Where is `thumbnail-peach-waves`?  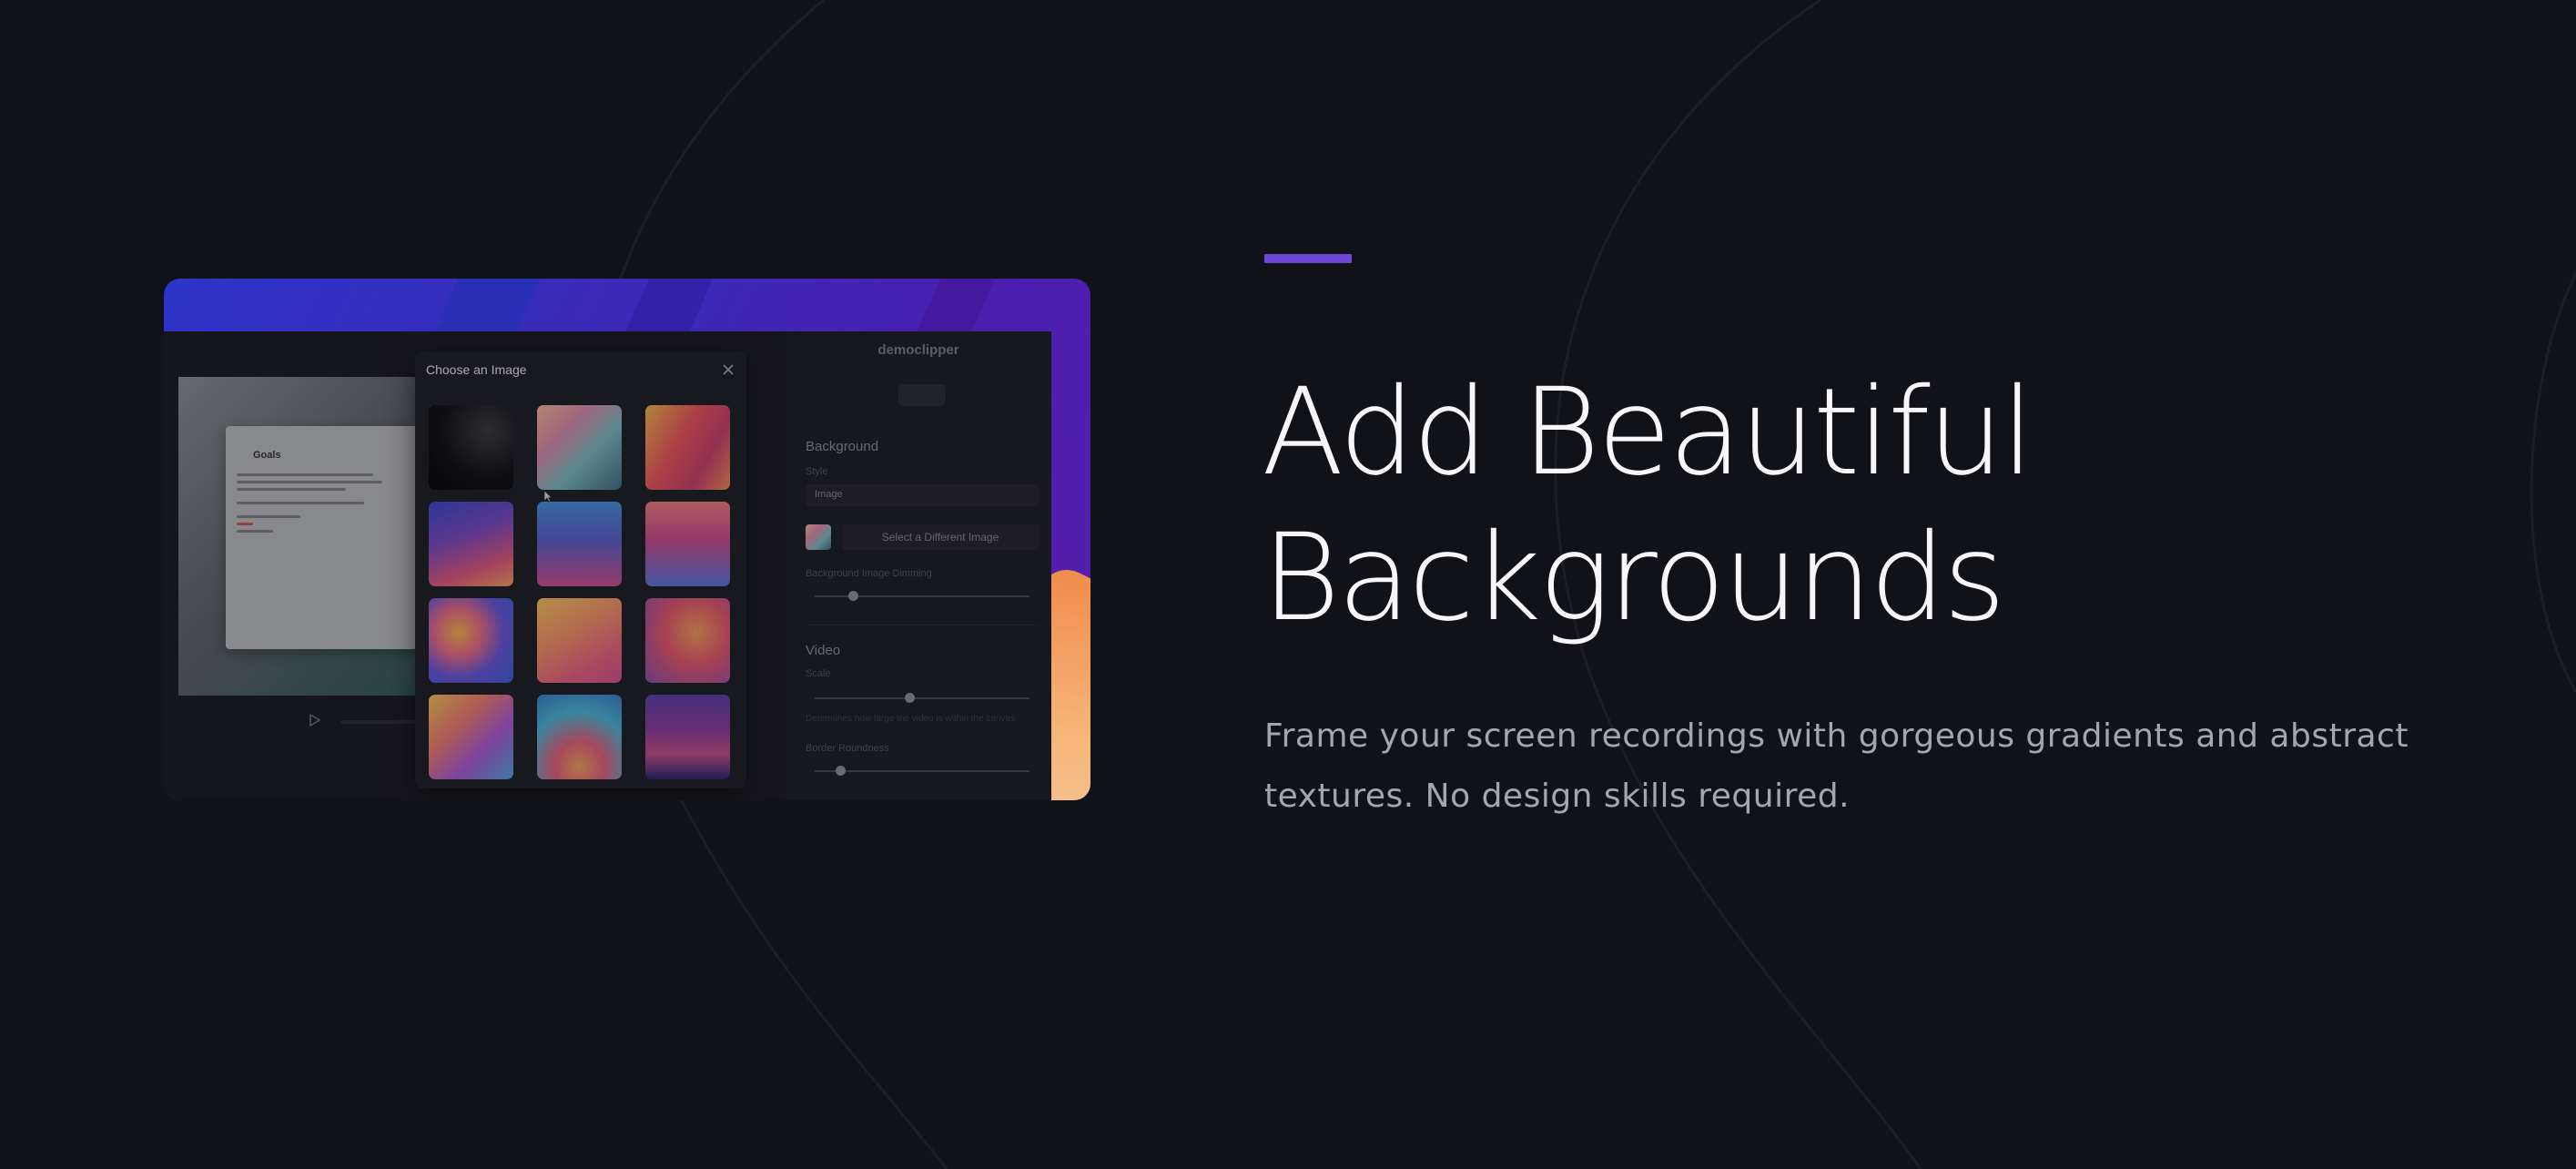
thumbnail-peach-waves is located at coordinates (579, 640).